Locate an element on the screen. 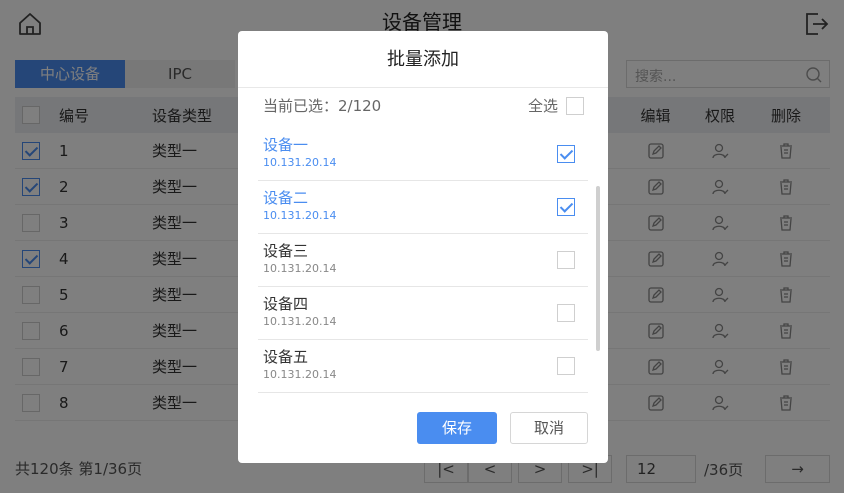 The height and width of the screenshot is (493, 844). cancel-button: 取消 is located at coordinates (549, 428).